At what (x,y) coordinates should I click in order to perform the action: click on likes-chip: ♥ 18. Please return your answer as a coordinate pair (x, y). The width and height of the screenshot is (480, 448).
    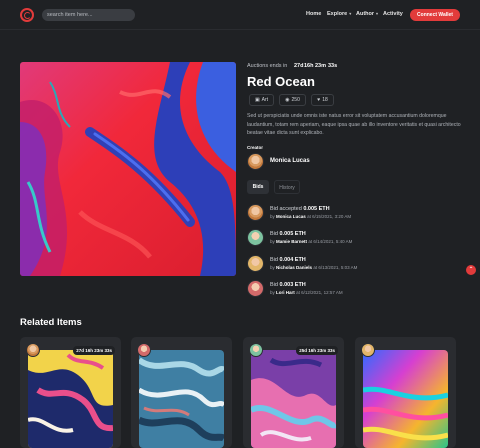
    Looking at the image, I should click on (322, 100).